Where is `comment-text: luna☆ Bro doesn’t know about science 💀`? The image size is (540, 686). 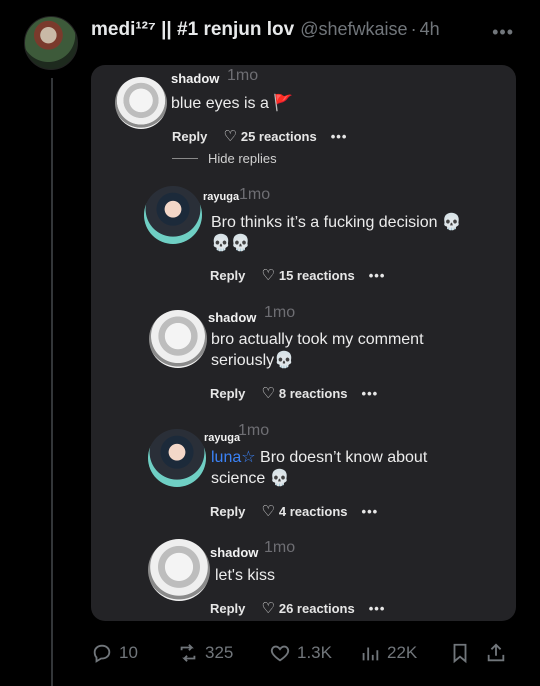 comment-text: luna☆ Bro doesn’t know about science 💀 is located at coordinates (319, 468).